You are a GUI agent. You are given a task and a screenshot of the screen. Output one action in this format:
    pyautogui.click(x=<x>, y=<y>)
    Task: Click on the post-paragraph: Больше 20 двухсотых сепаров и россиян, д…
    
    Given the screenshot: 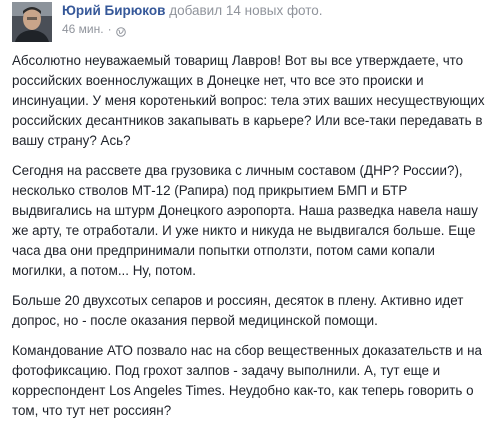 What is the action you would take?
    pyautogui.click(x=238, y=310)
    